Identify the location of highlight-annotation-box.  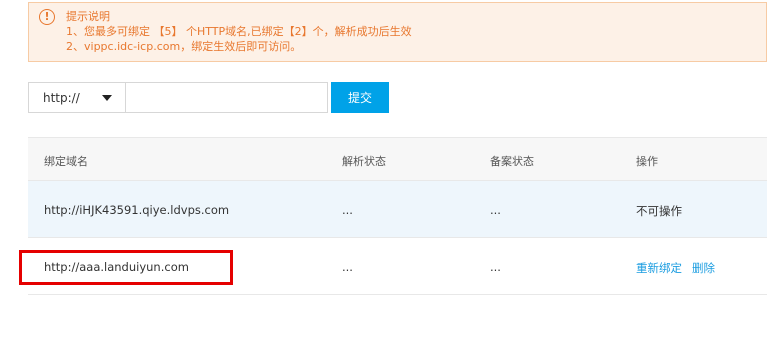
(126, 267).